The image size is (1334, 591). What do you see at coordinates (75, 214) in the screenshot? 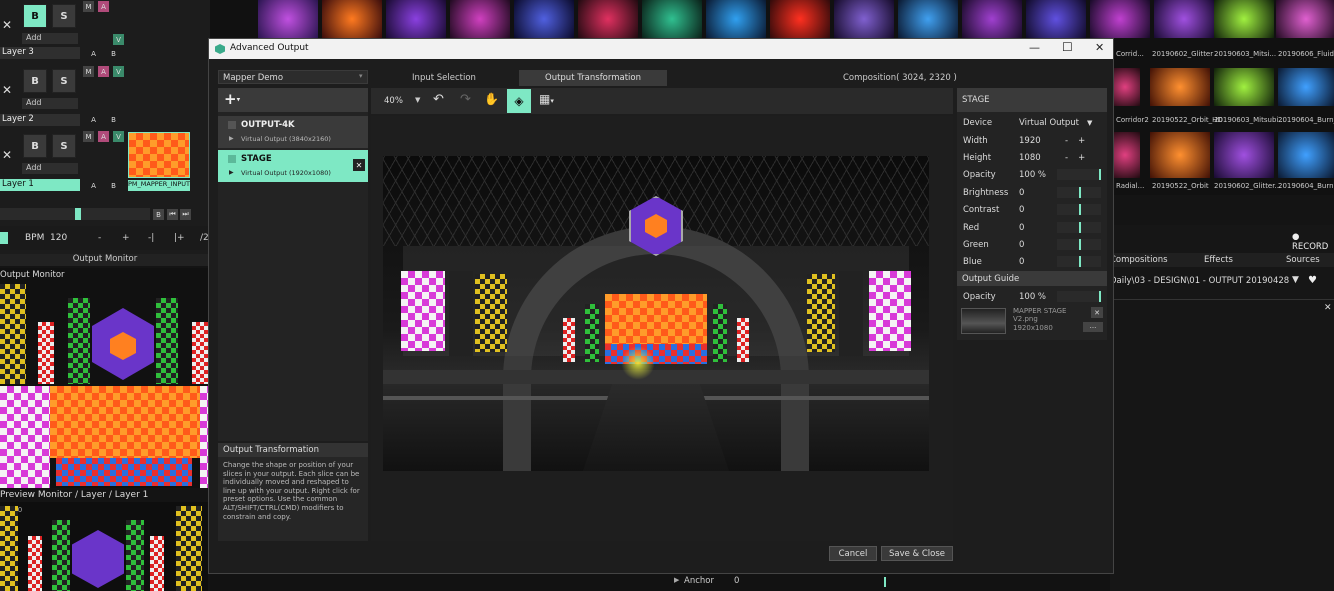
I see `layer-scrub-bar` at bounding box center [75, 214].